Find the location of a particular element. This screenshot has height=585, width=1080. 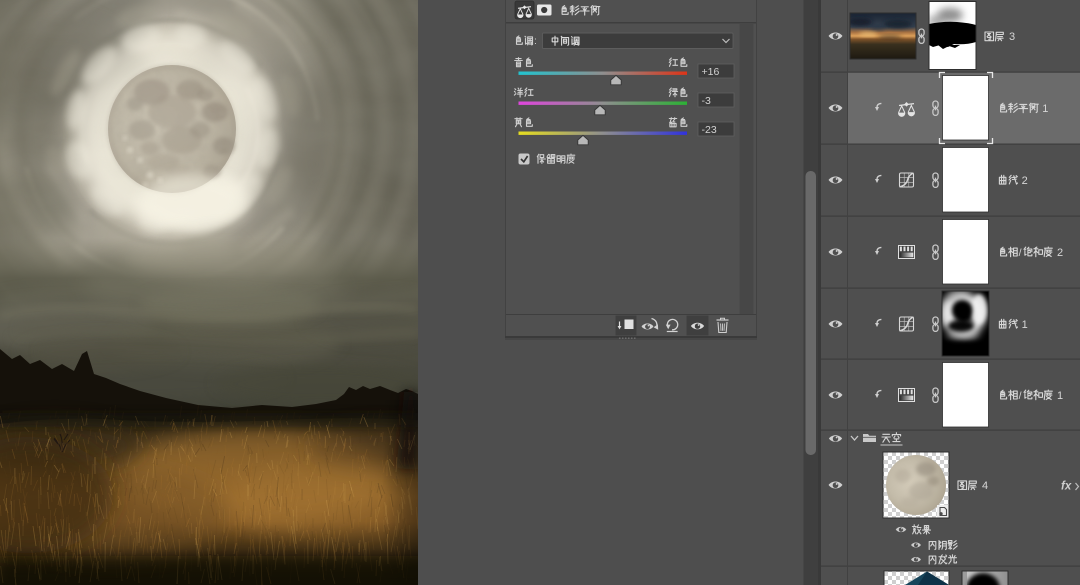

svg-text: -23 is located at coordinates (709, 130).